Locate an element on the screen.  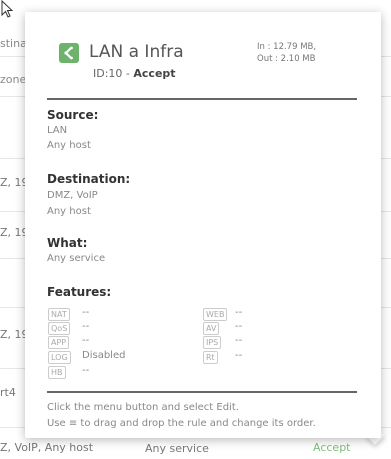
feature-tag-app: APP is located at coordinates (59, 342).